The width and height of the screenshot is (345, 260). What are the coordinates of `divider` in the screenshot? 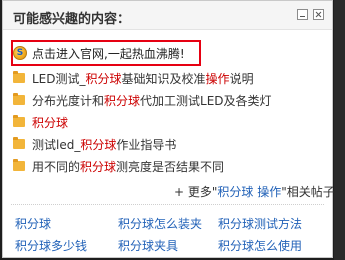 It's located at (167, 204).